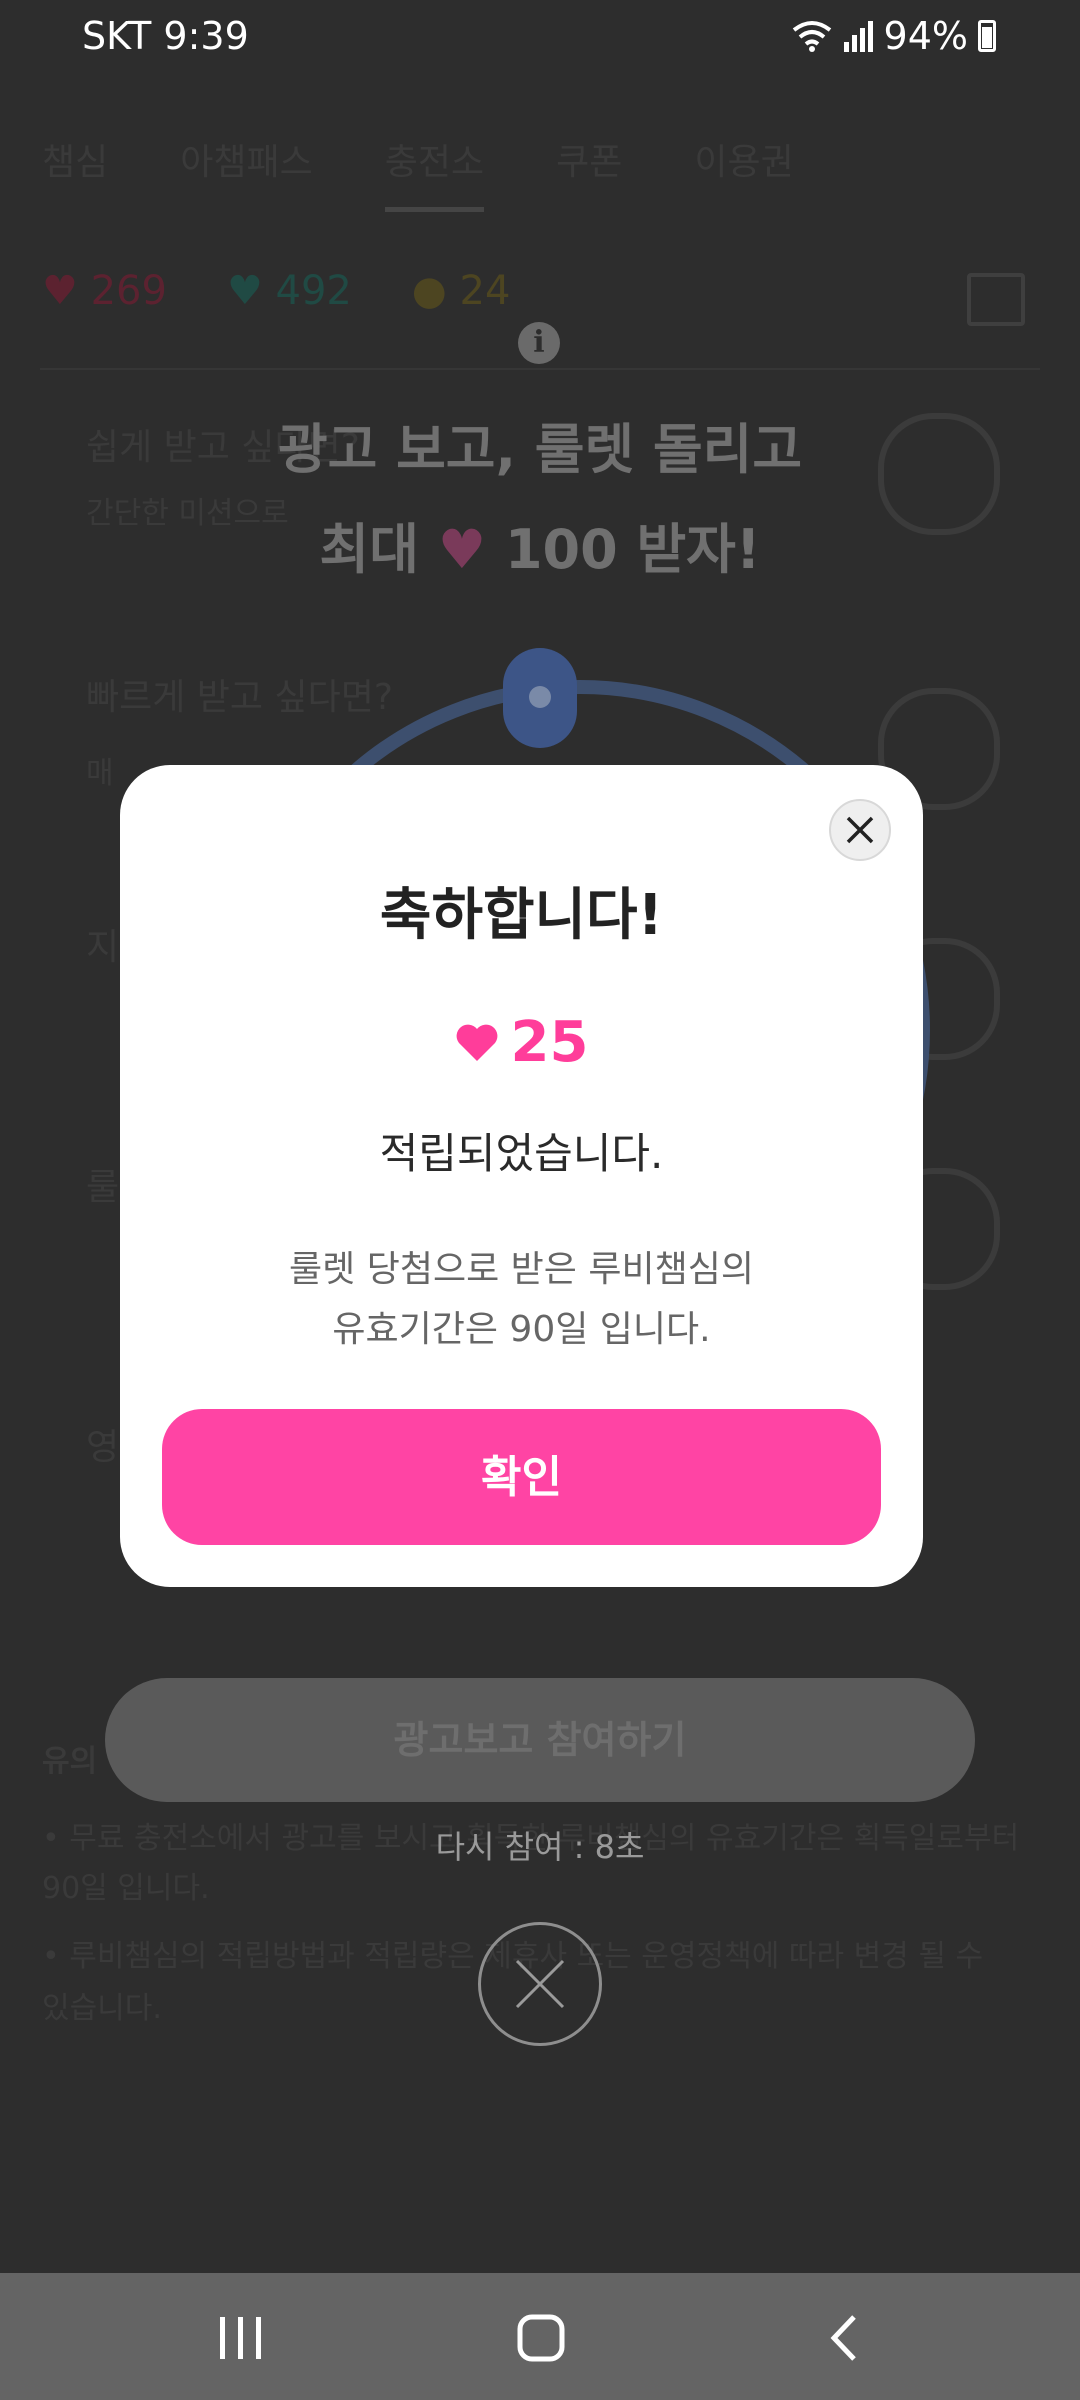  What do you see at coordinates (540, 698) in the screenshot?
I see `roulette-pointer` at bounding box center [540, 698].